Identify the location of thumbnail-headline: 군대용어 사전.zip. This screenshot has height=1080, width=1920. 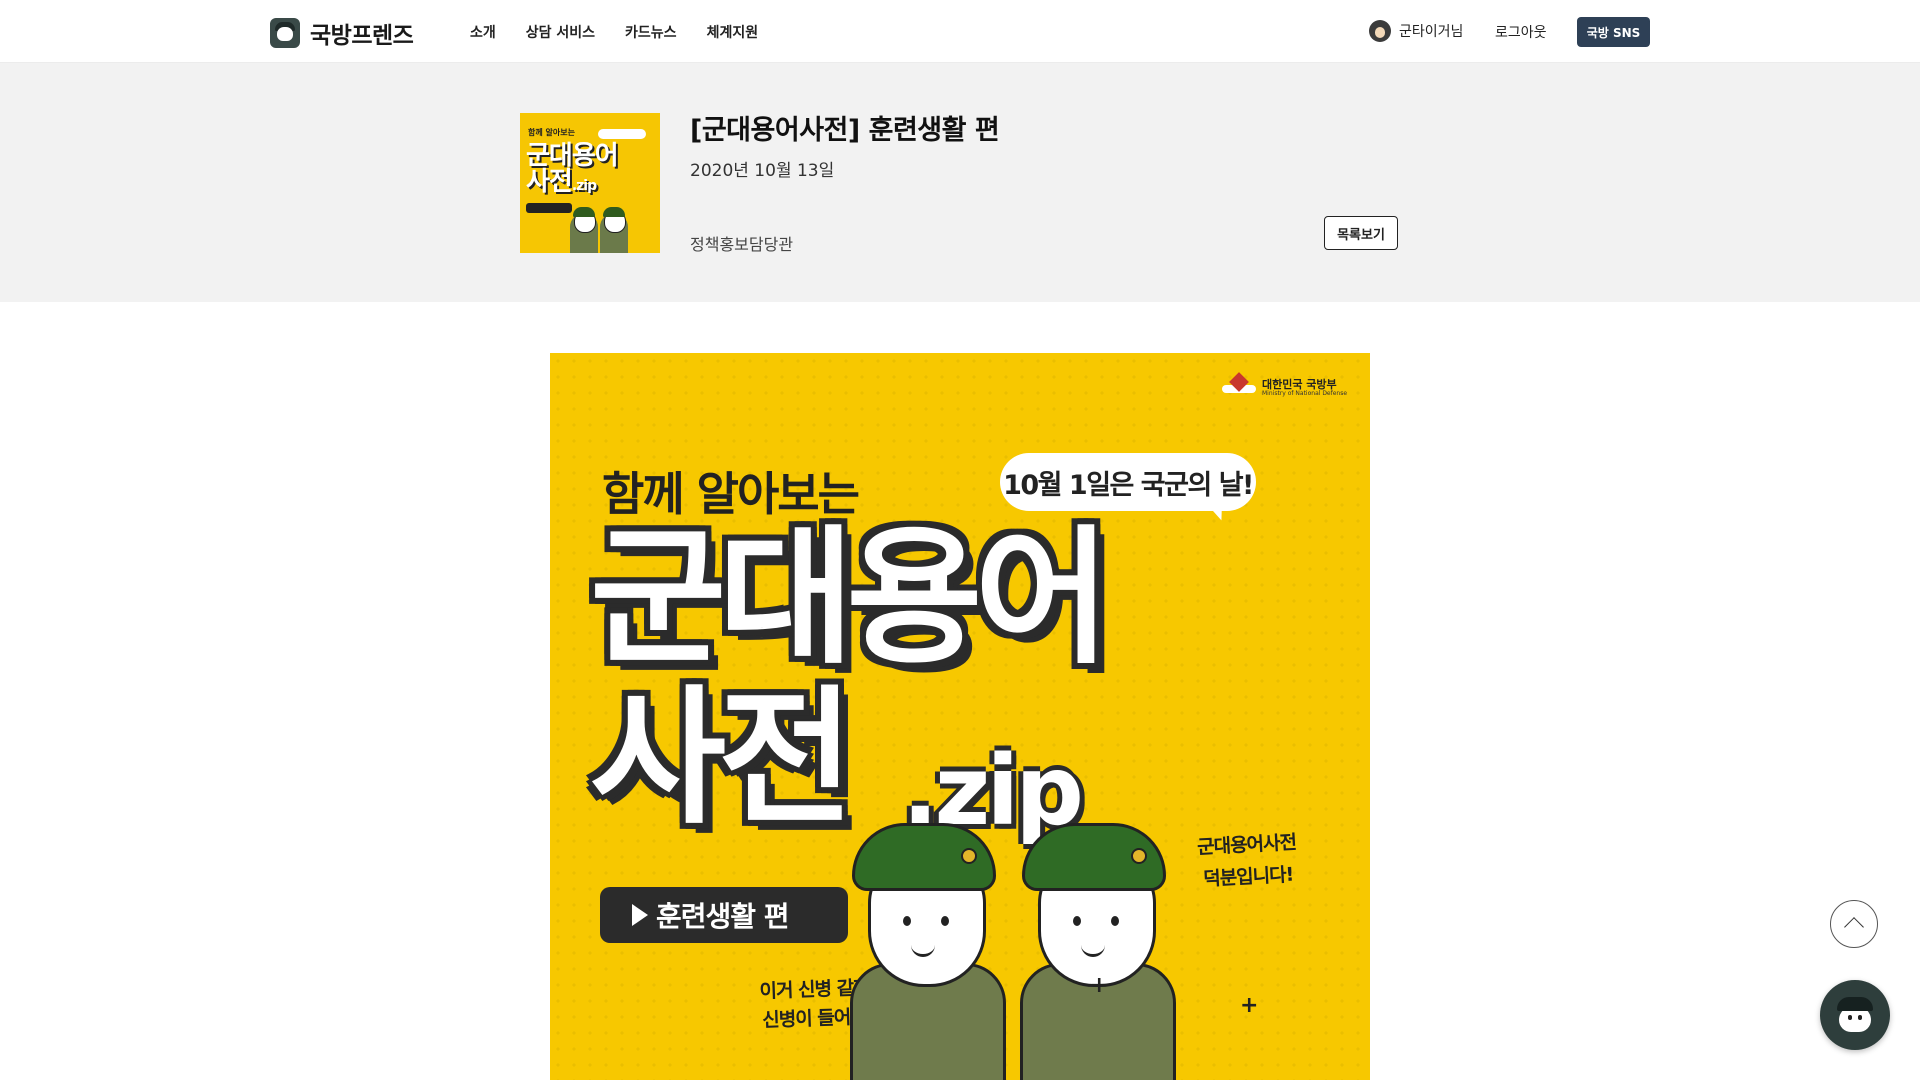
(572, 169).